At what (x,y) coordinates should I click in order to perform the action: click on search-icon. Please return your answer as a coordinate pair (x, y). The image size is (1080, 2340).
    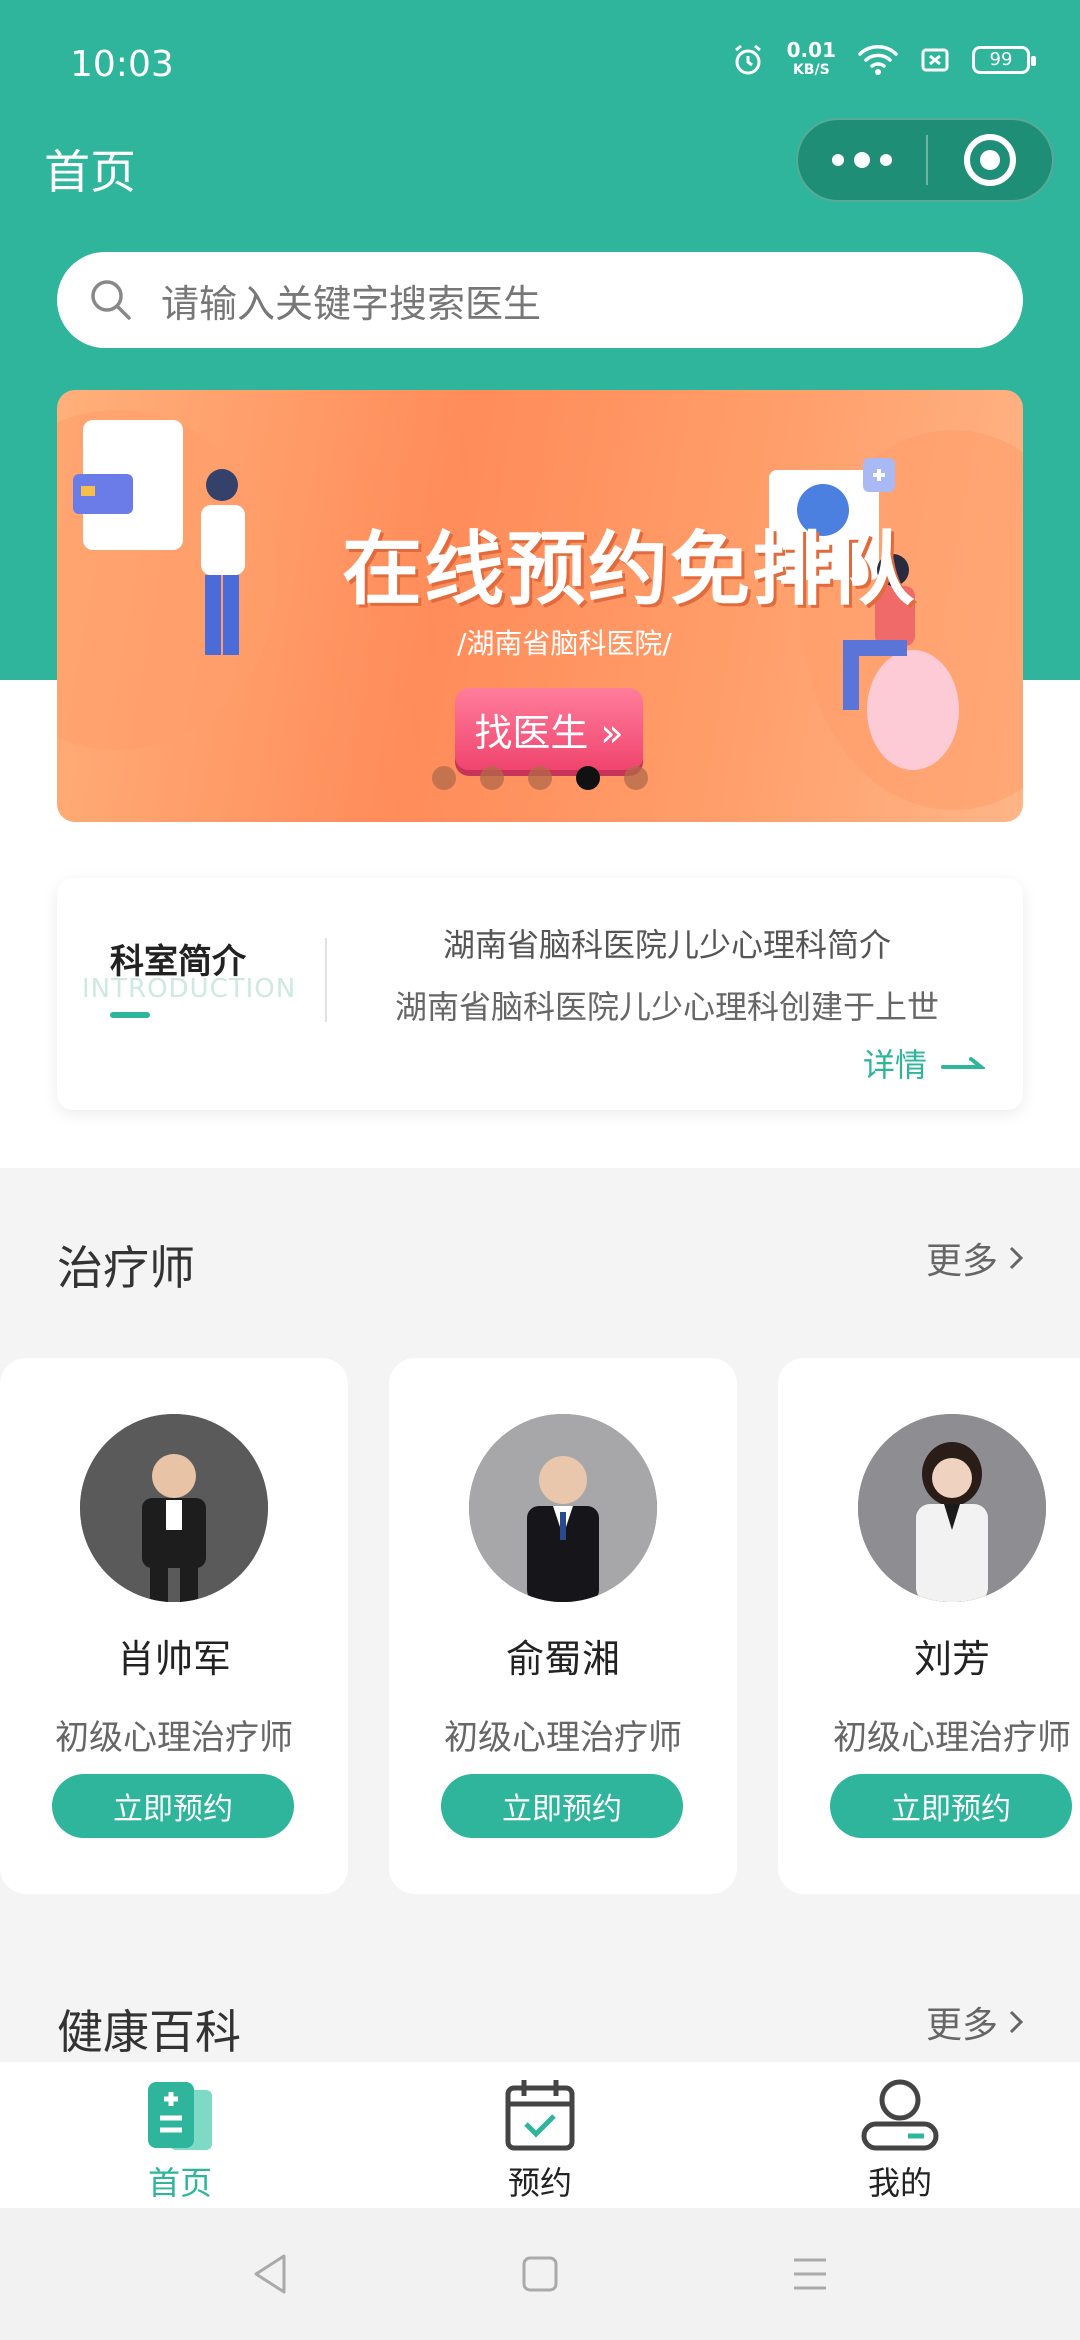
    Looking at the image, I should click on (111, 300).